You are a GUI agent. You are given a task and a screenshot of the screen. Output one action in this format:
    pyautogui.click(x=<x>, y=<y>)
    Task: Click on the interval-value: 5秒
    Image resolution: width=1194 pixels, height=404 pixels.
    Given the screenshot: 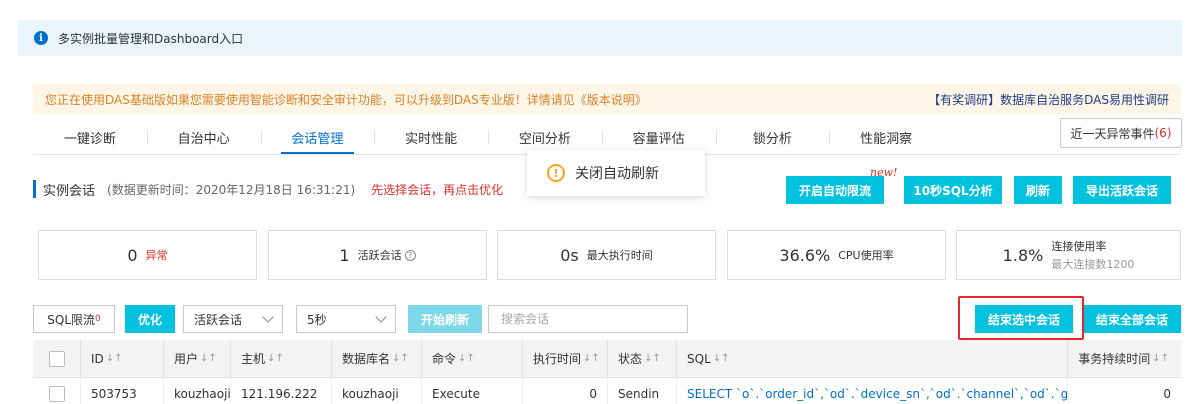 What is the action you would take?
    pyautogui.click(x=317, y=319)
    